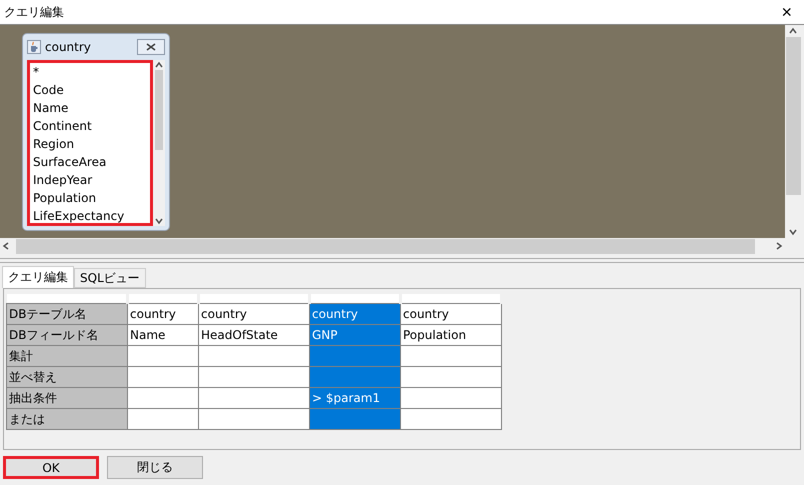 The height and width of the screenshot is (485, 804). Describe the element at coordinates (90, 162) in the screenshot. I see `field-item: SurfaceArea` at that location.